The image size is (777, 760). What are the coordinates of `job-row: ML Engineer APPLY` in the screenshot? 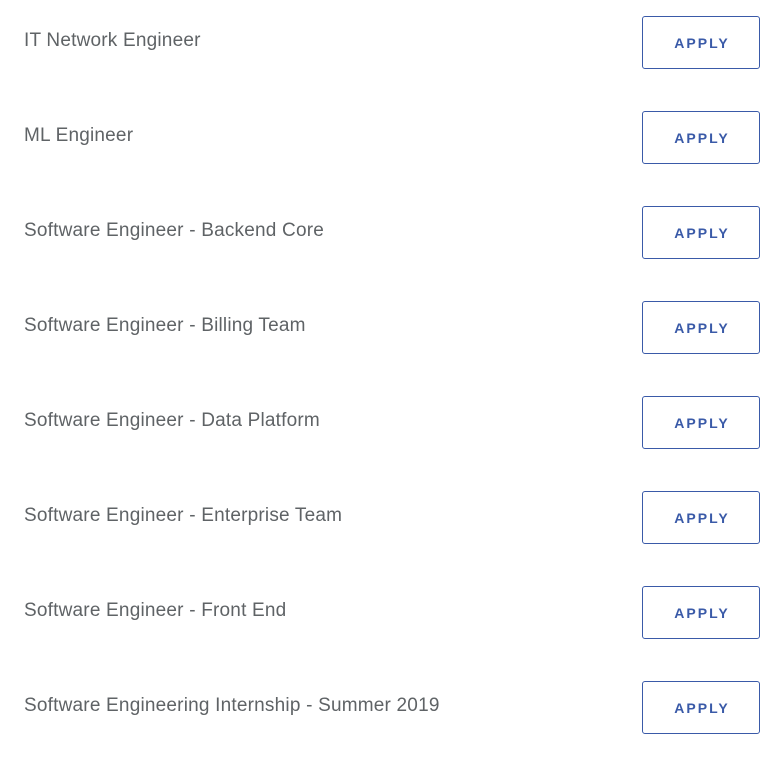 It's located at (388, 142).